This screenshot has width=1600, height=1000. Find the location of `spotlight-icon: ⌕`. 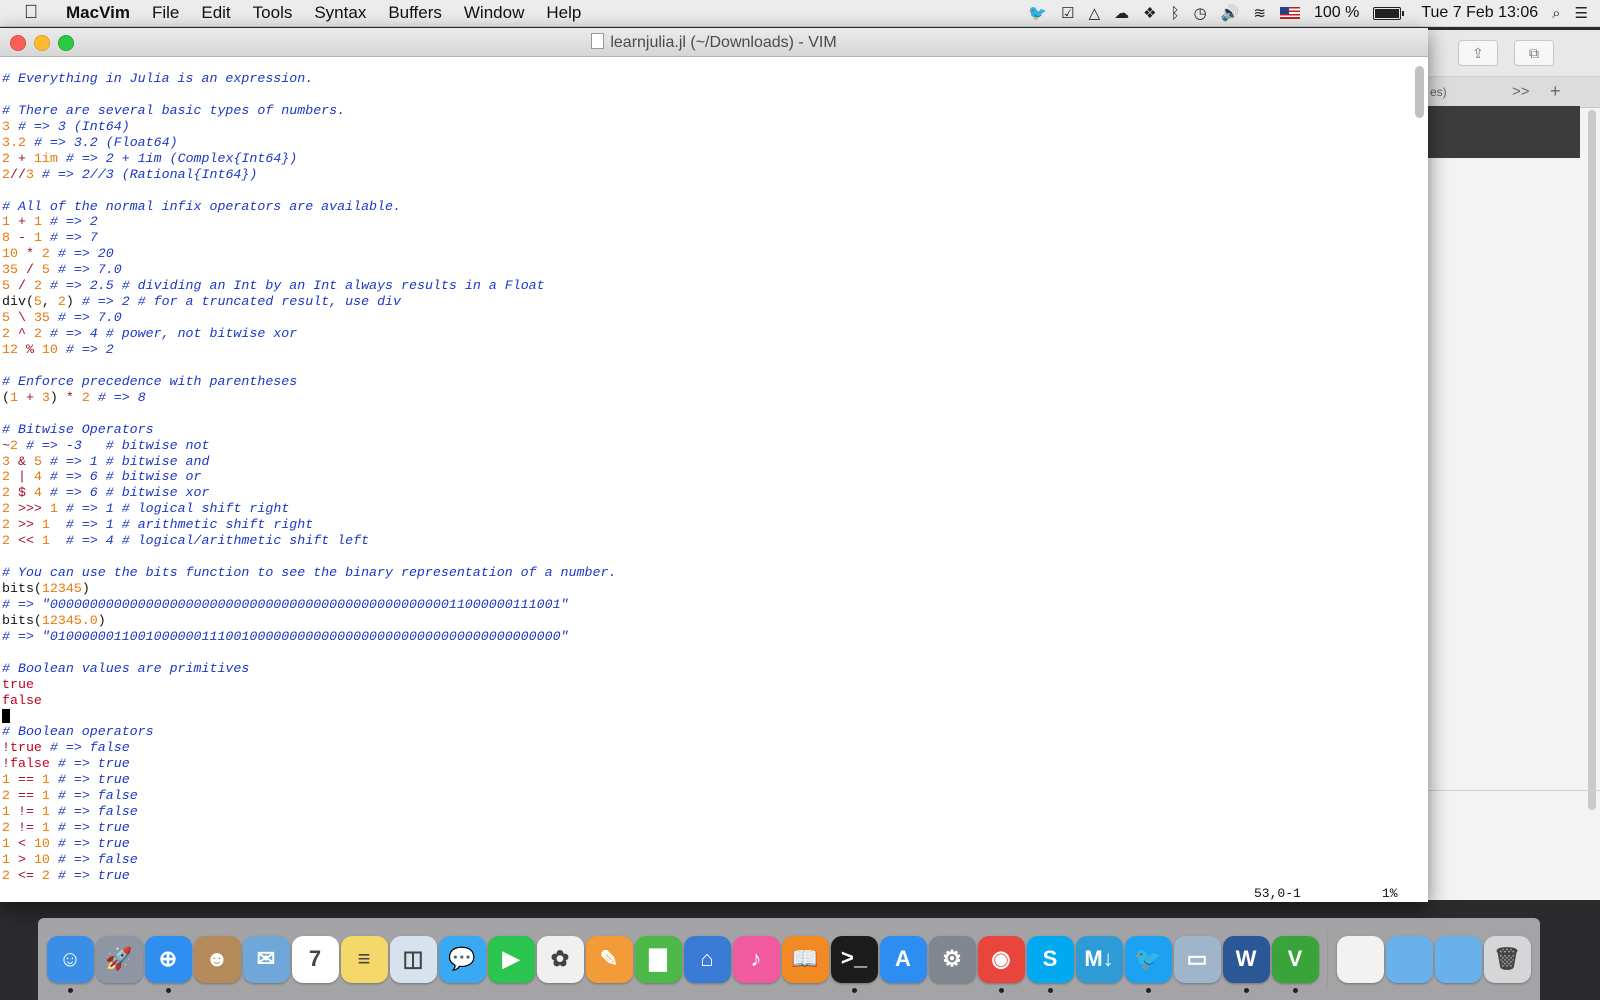

spotlight-icon: ⌕ is located at coordinates (1556, 13).